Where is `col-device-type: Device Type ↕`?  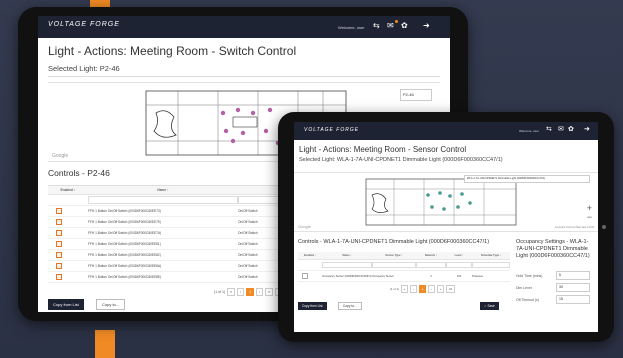 col-device-type: Device Type ↕ is located at coordinates (394, 256).